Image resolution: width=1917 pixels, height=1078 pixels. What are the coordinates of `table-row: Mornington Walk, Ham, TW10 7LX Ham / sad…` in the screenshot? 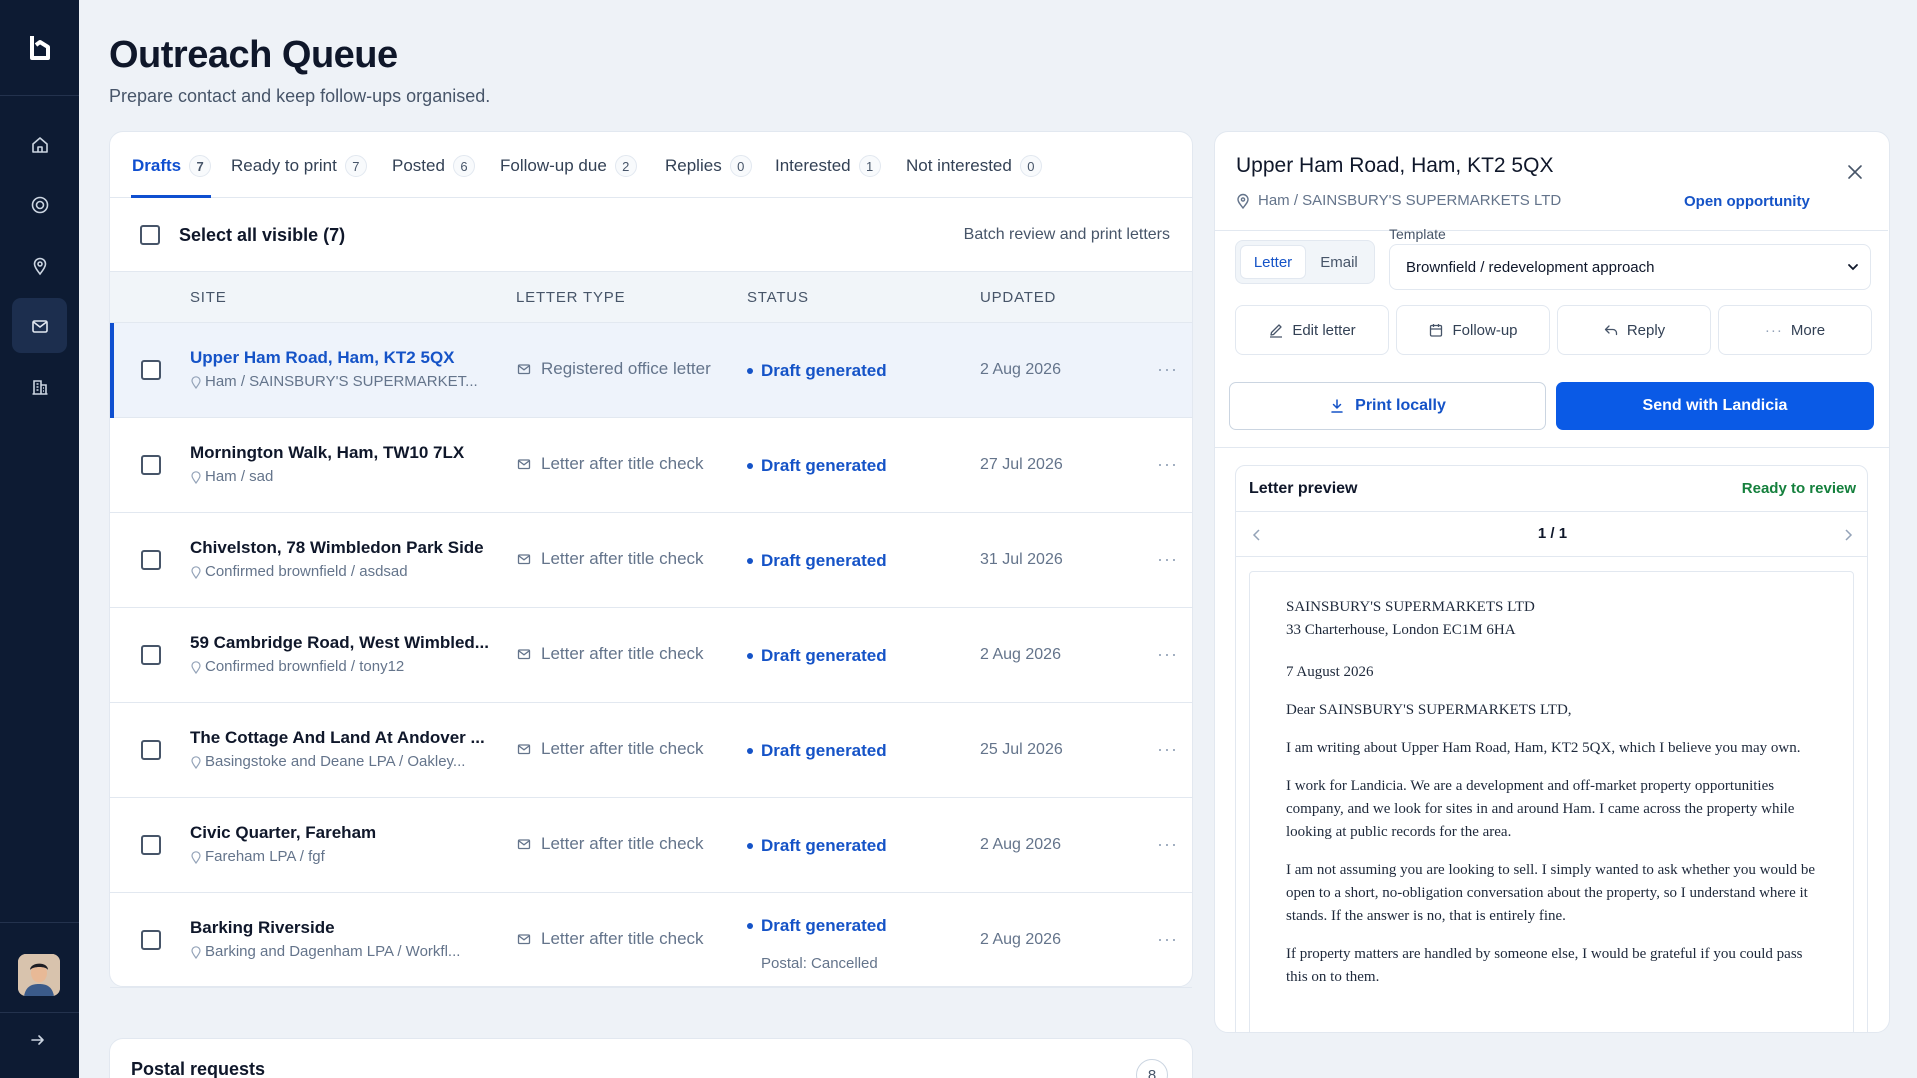 It's located at (651, 465).